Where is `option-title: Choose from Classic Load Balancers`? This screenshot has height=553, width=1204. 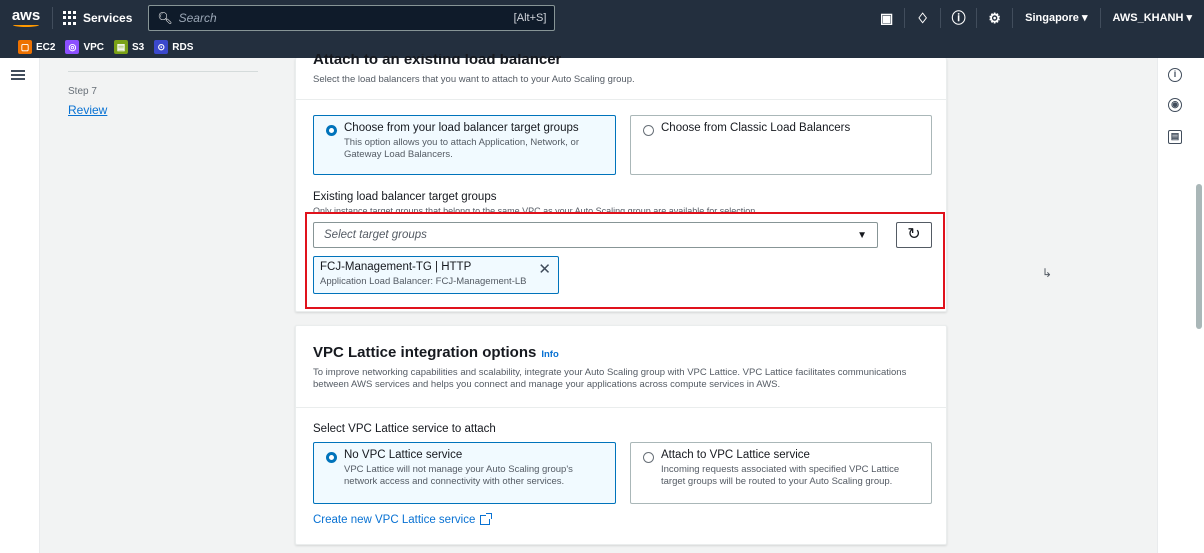 option-title: Choose from Classic Load Balancers is located at coordinates (756, 128).